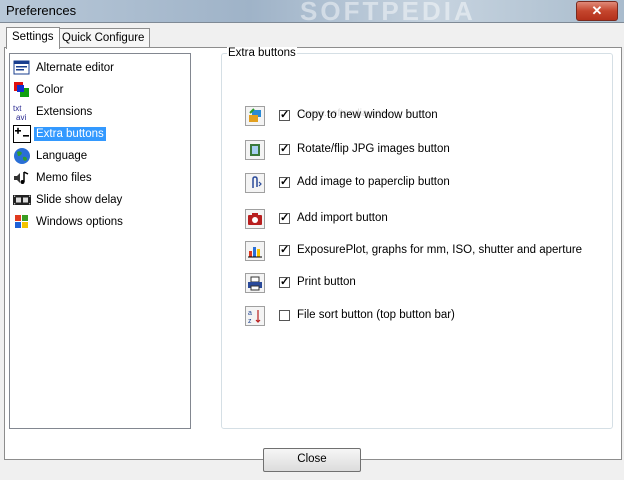  Describe the element at coordinates (250, 321) in the screenshot. I see `svg-text: z` at that location.